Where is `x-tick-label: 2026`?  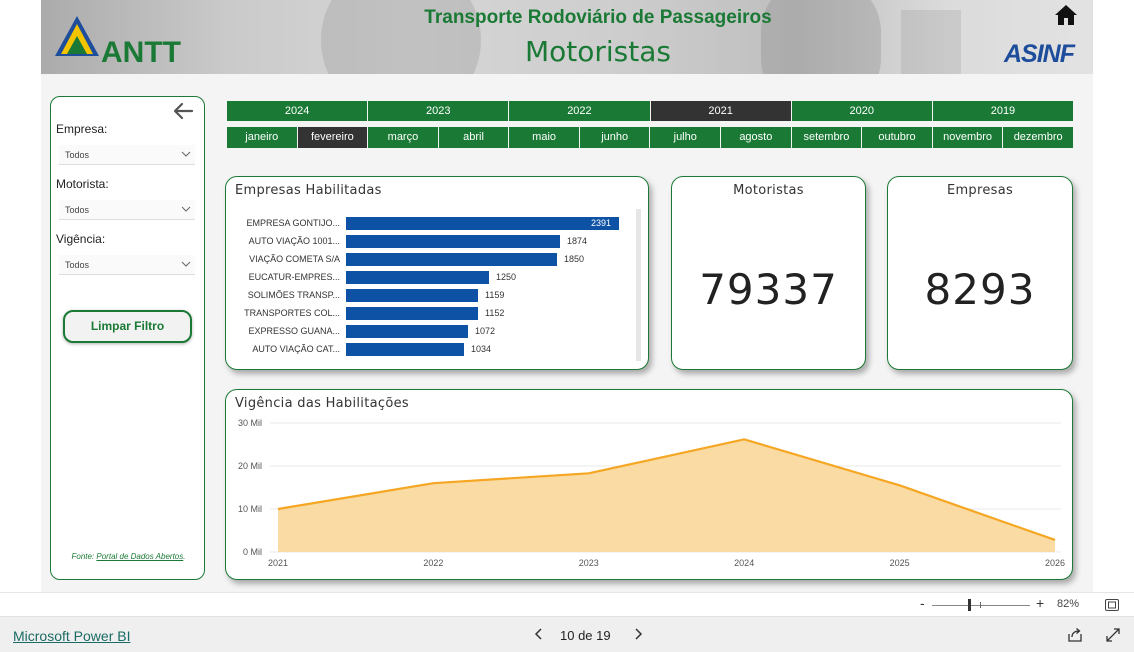
x-tick-label: 2026 is located at coordinates (1055, 563).